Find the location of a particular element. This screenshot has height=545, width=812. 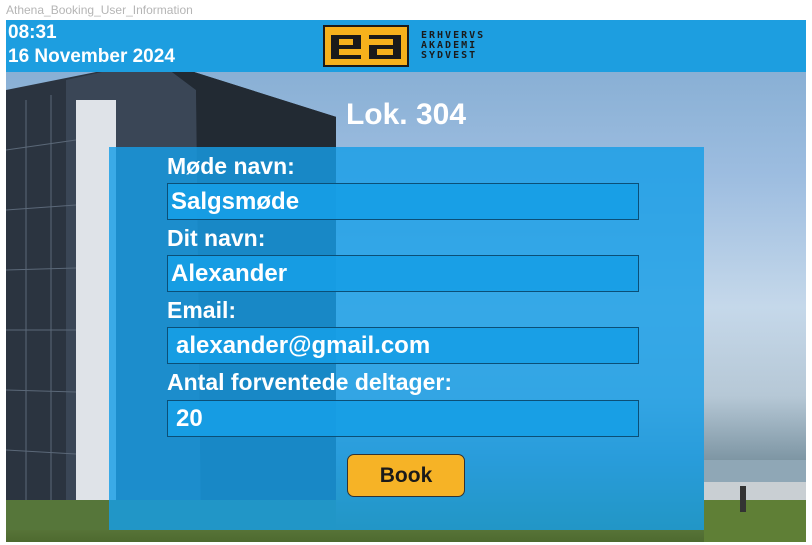

frame-title: Athena_Booking_User_Information is located at coordinates (99, 10).